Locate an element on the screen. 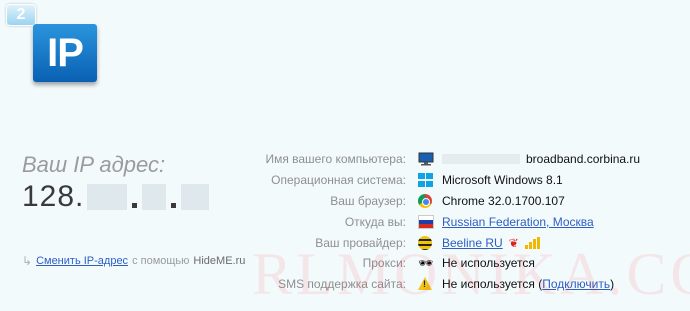  info-row-provider: Ваш провайдер: Beeline RU ❦ is located at coordinates (460, 242).